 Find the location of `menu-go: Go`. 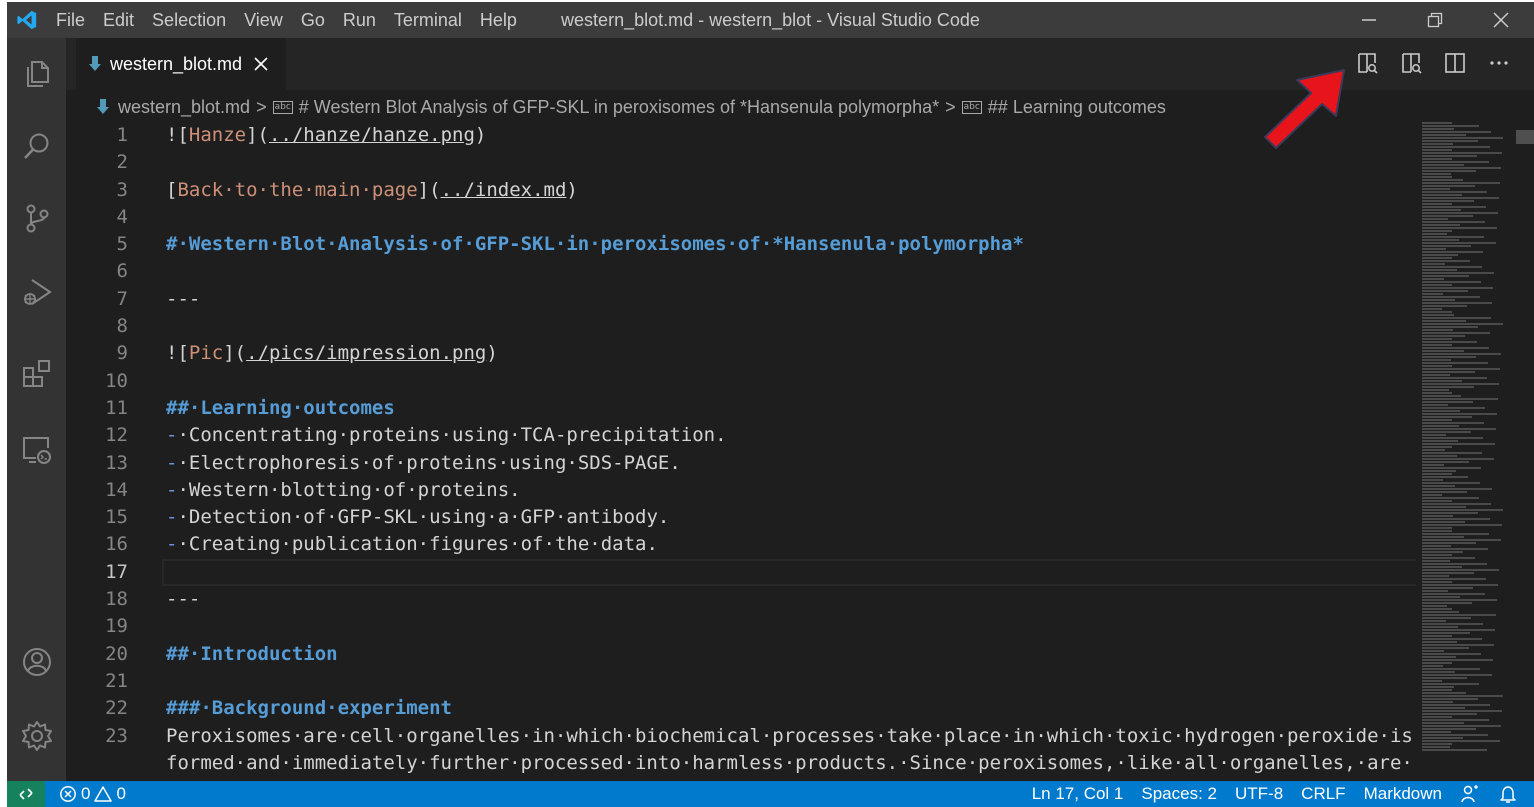

menu-go: Go is located at coordinates (313, 20).